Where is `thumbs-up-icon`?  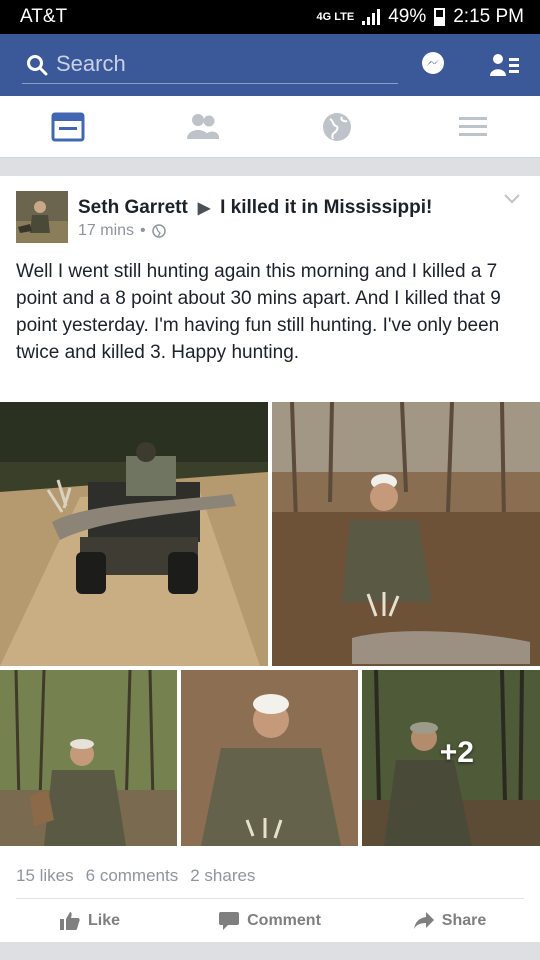 thumbs-up-icon is located at coordinates (69, 920).